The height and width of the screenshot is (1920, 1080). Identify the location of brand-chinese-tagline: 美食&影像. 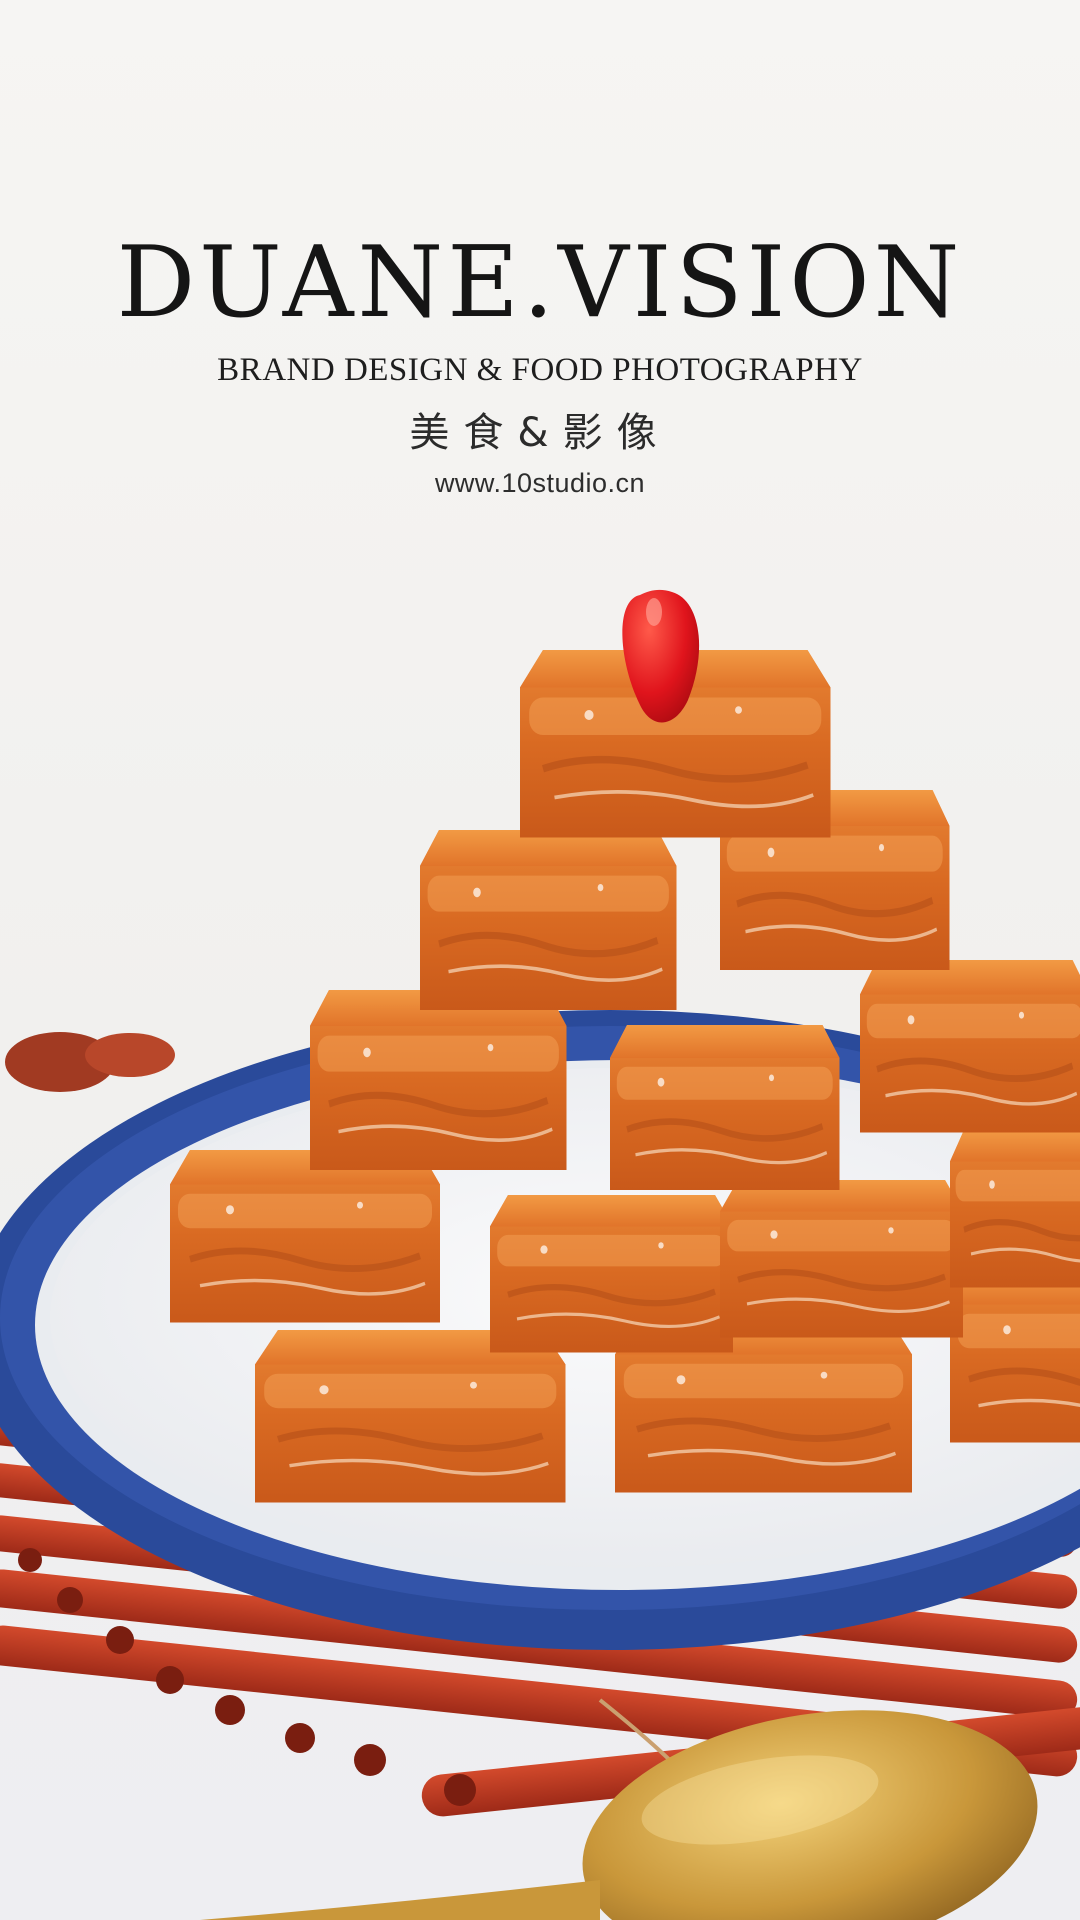
(540, 433).